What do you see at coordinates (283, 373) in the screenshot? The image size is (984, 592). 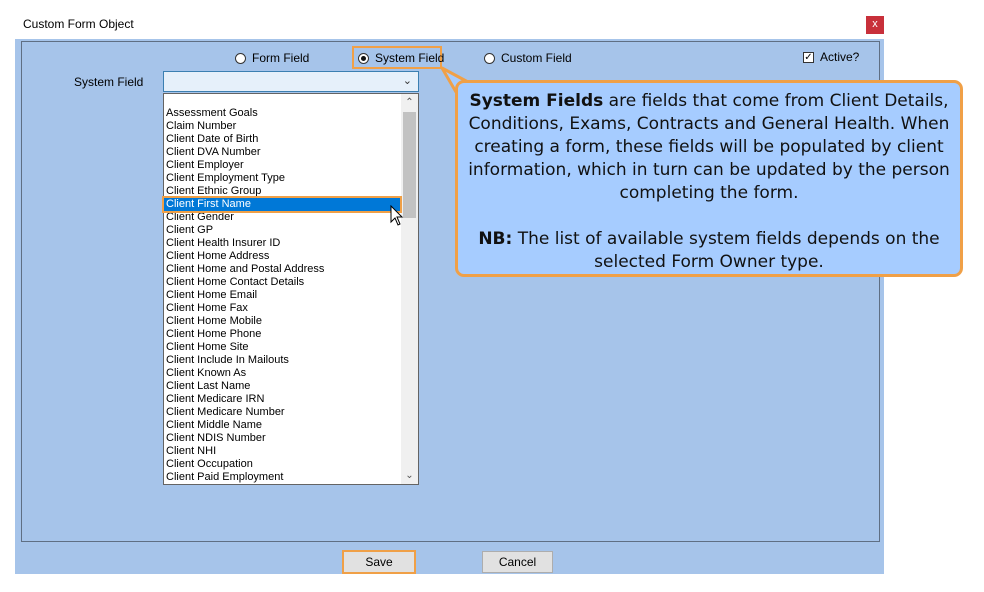 I see `list-item: Client Known As` at bounding box center [283, 373].